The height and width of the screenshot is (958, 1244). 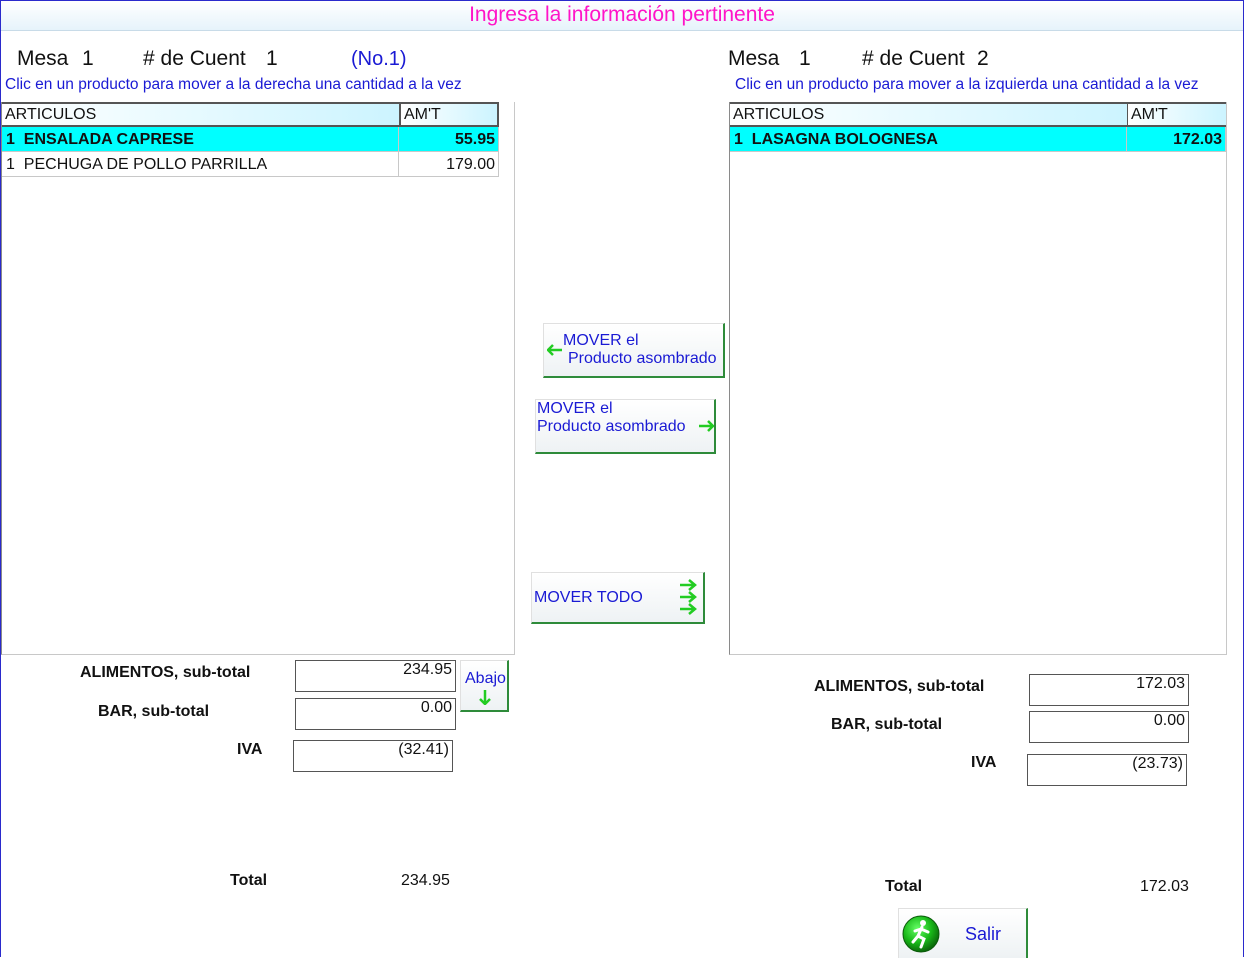 I want to click on left-mesa-value: 1, so click(x=88, y=58).